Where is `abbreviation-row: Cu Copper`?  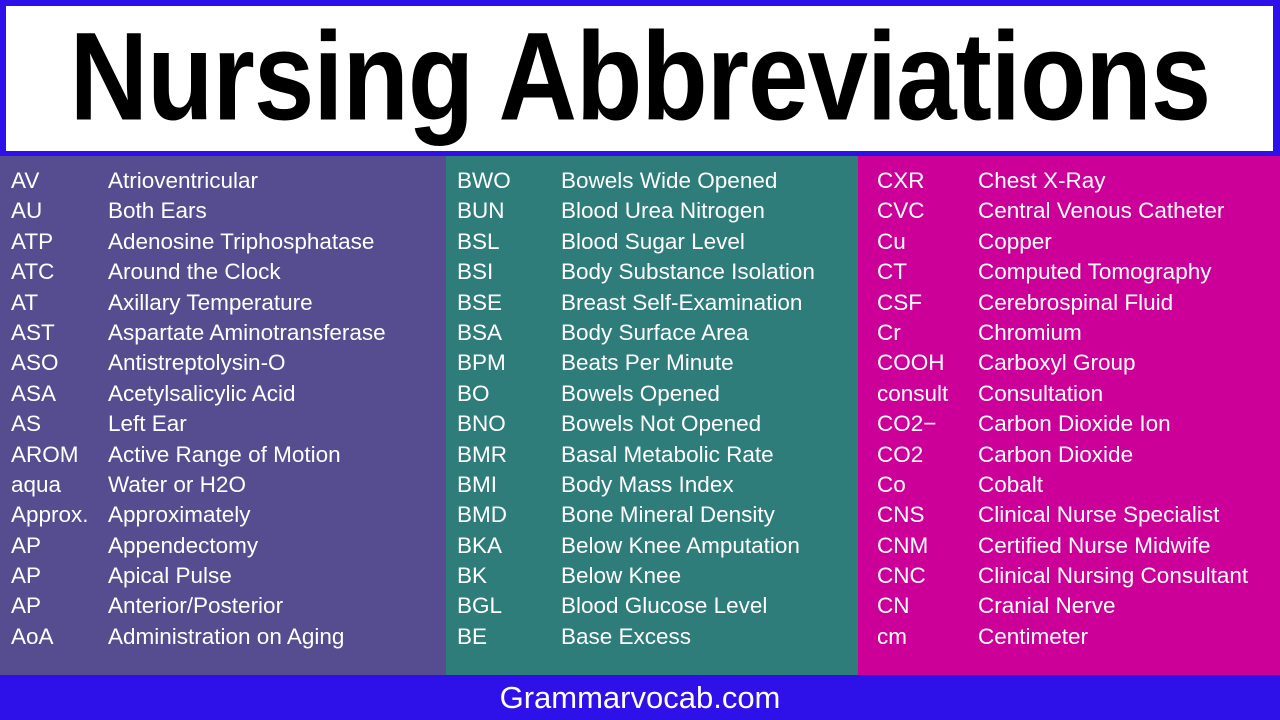
abbreviation-row: Cu Copper is located at coordinates (1078, 242).